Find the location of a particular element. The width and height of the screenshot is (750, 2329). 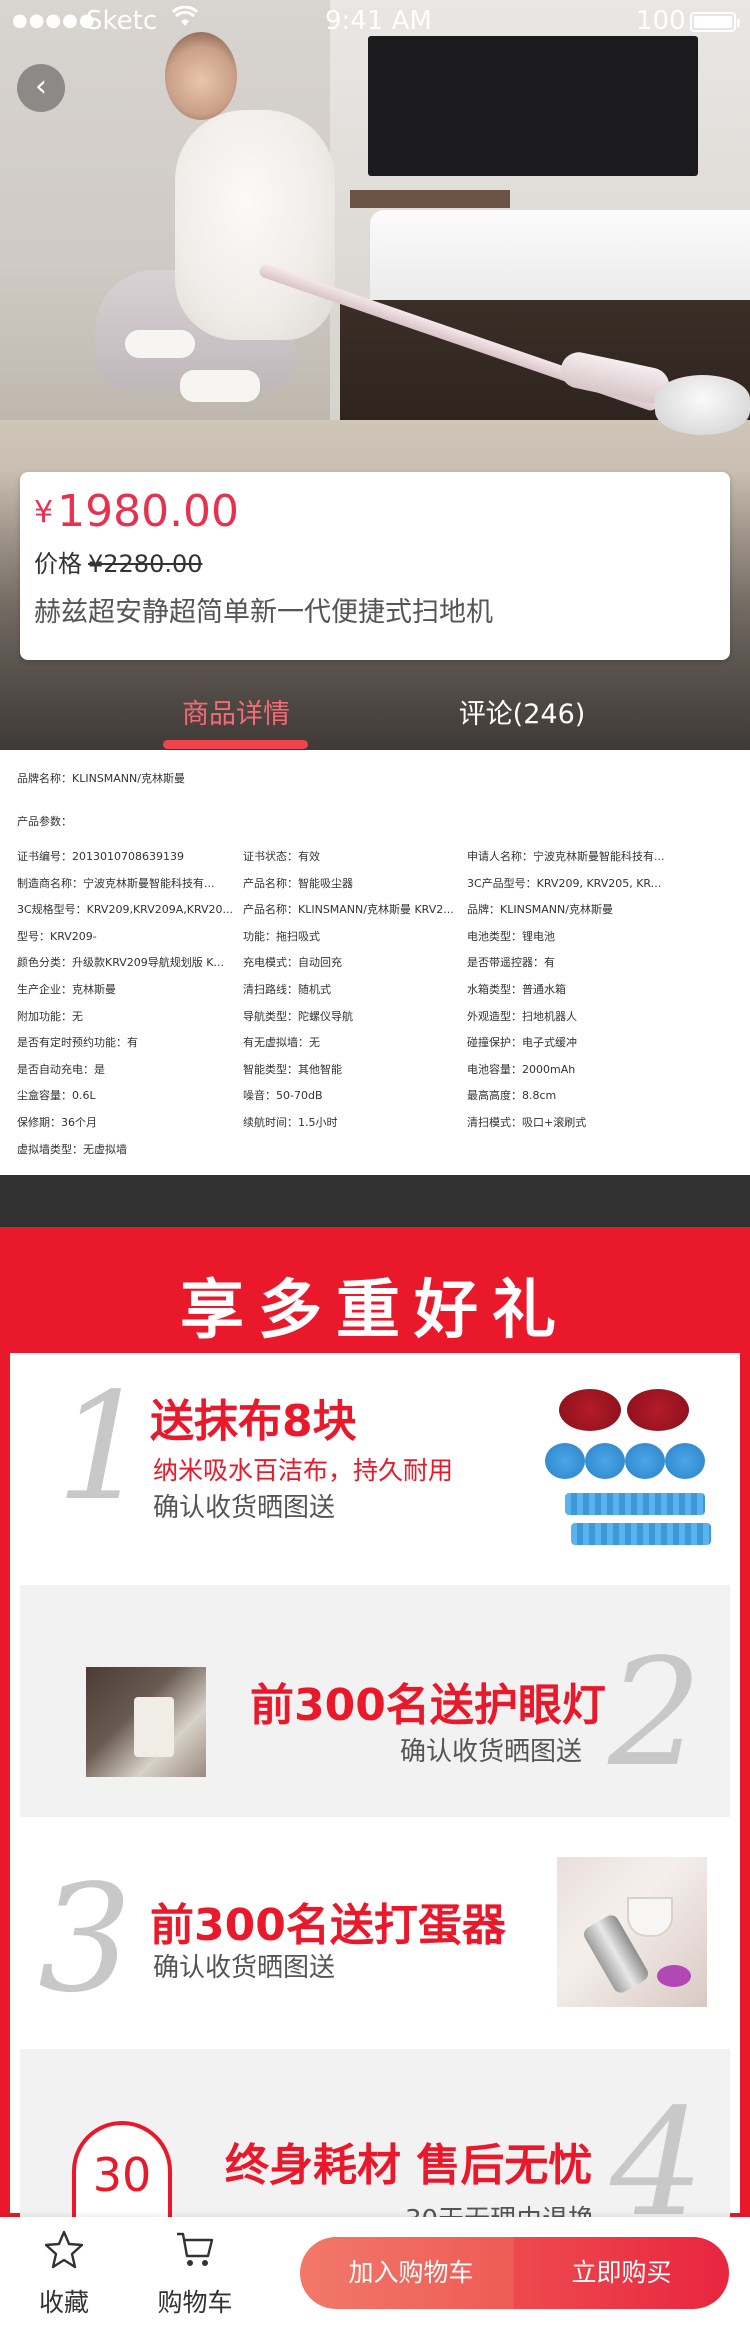

tab-product-details: 商品详情 is located at coordinates (236, 711).